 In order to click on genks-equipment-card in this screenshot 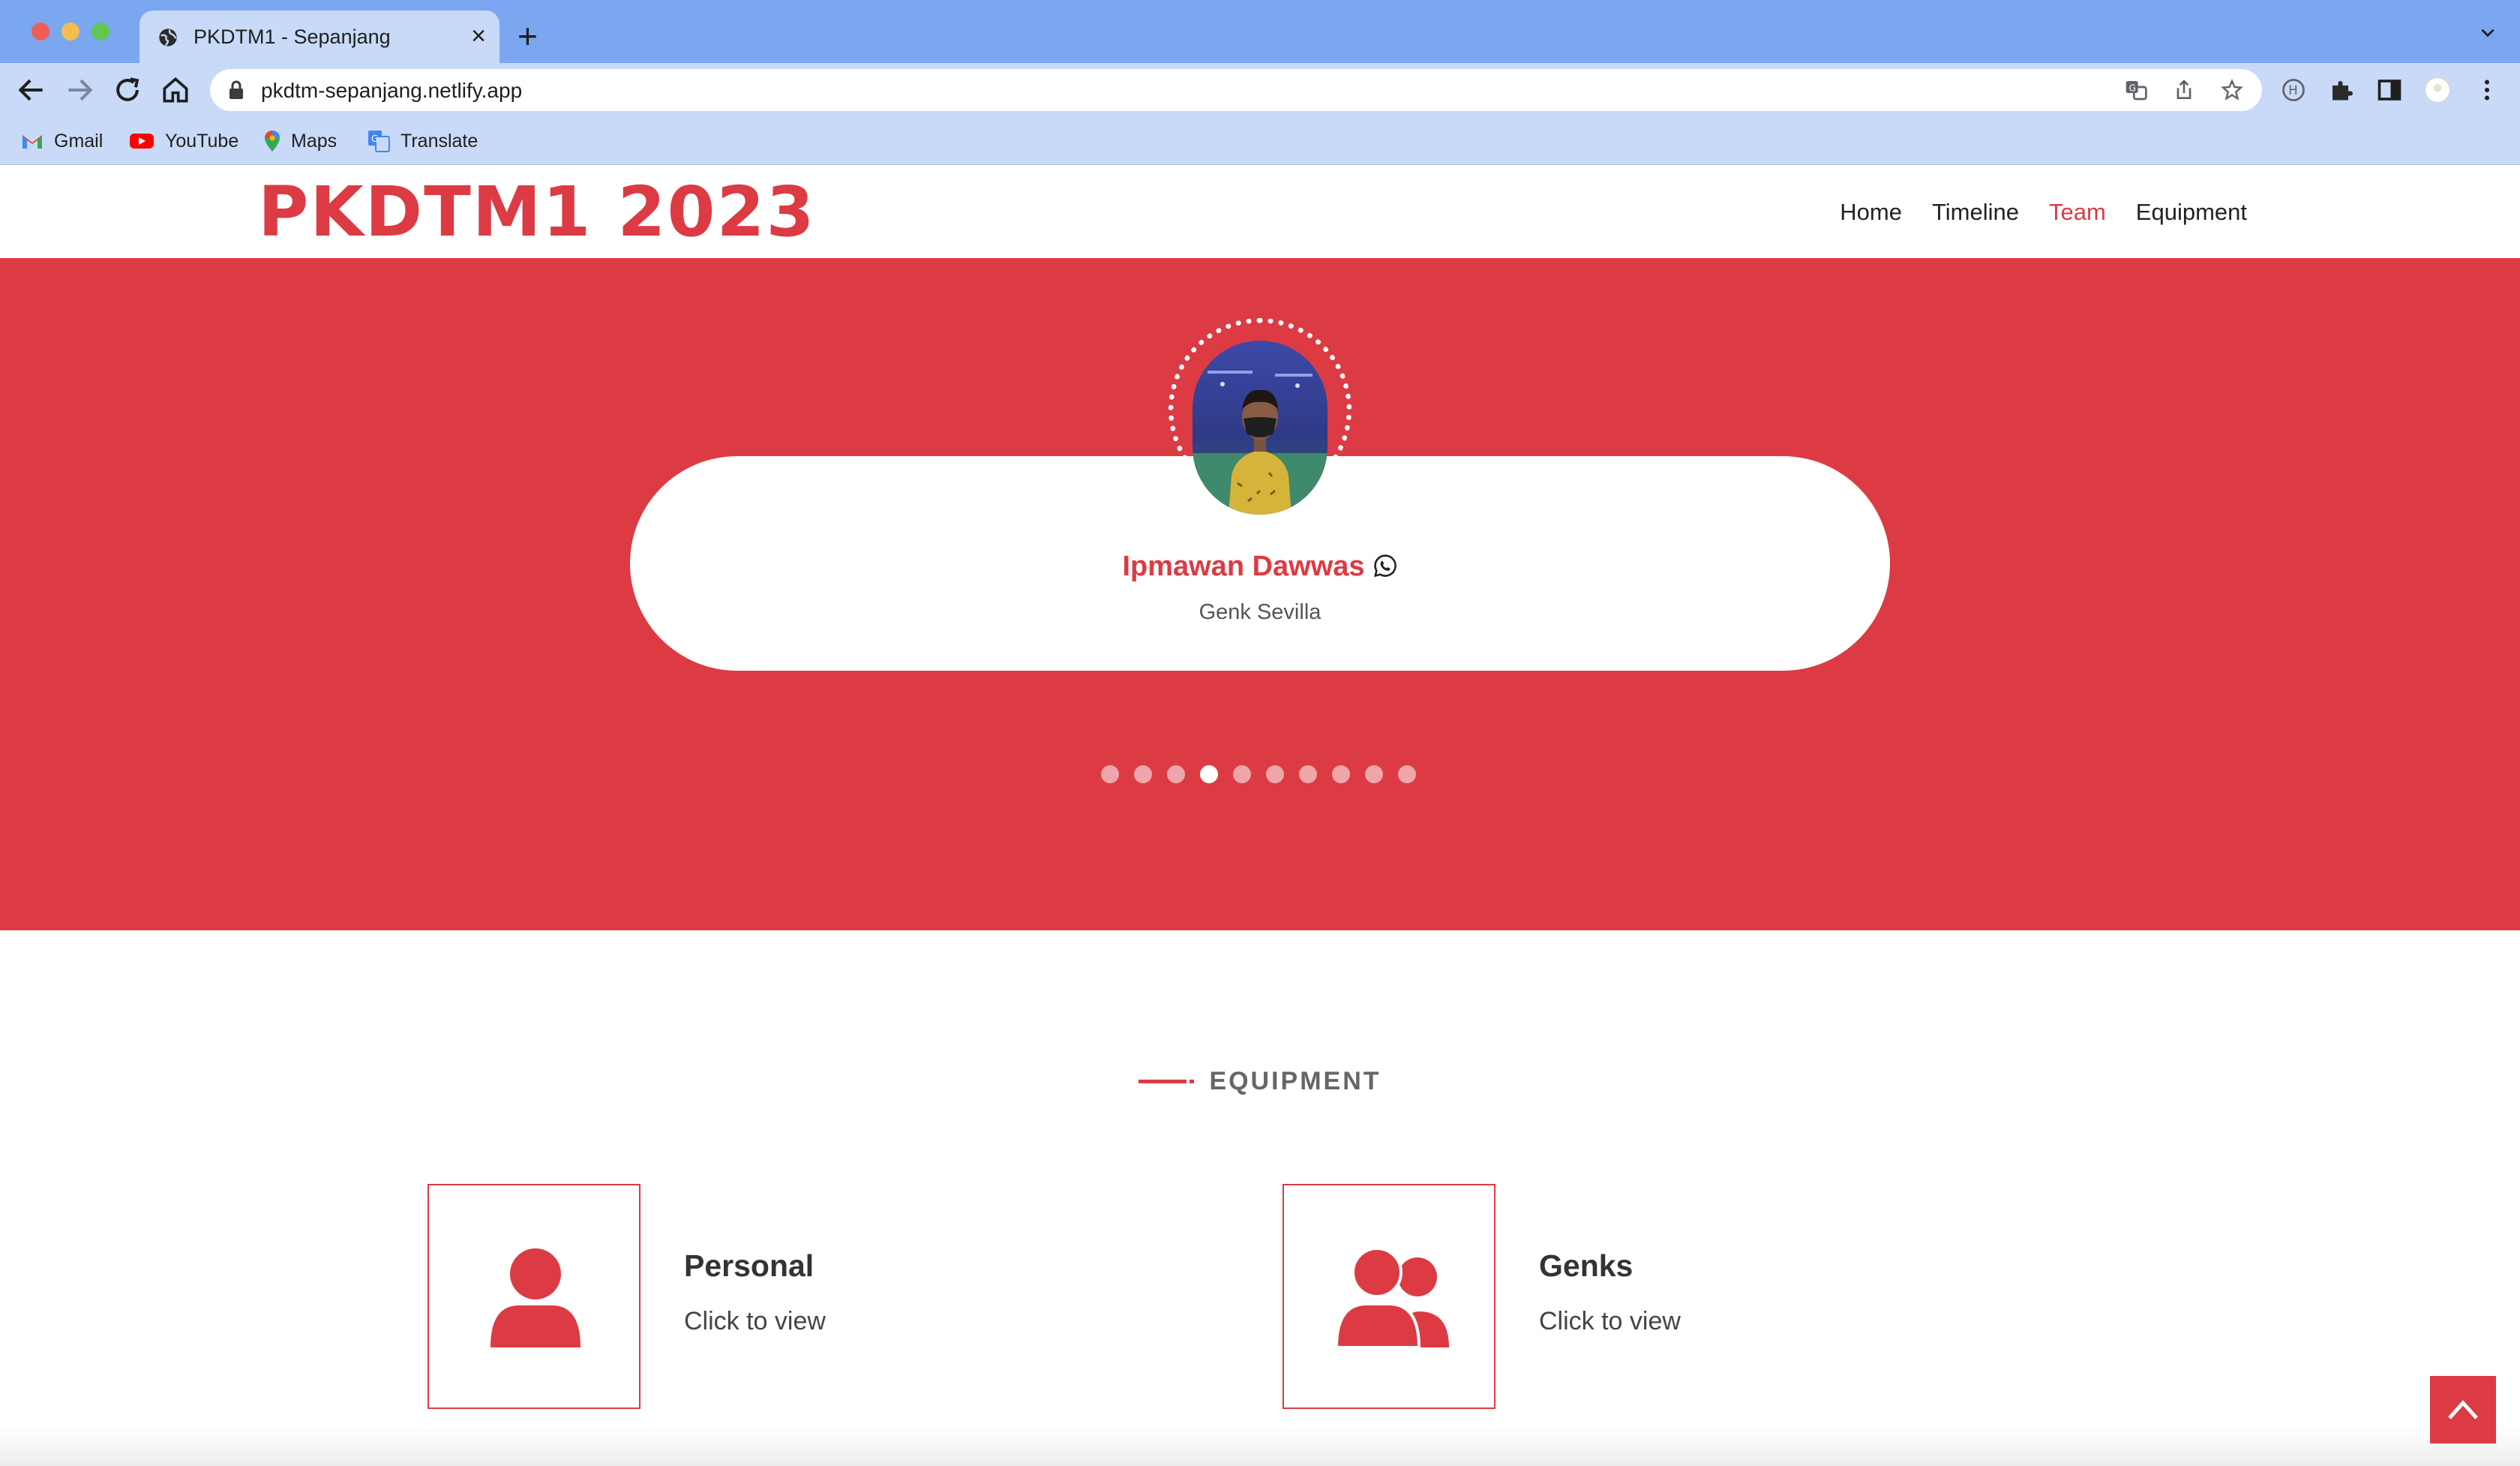, I will do `click(1389, 1296)`.